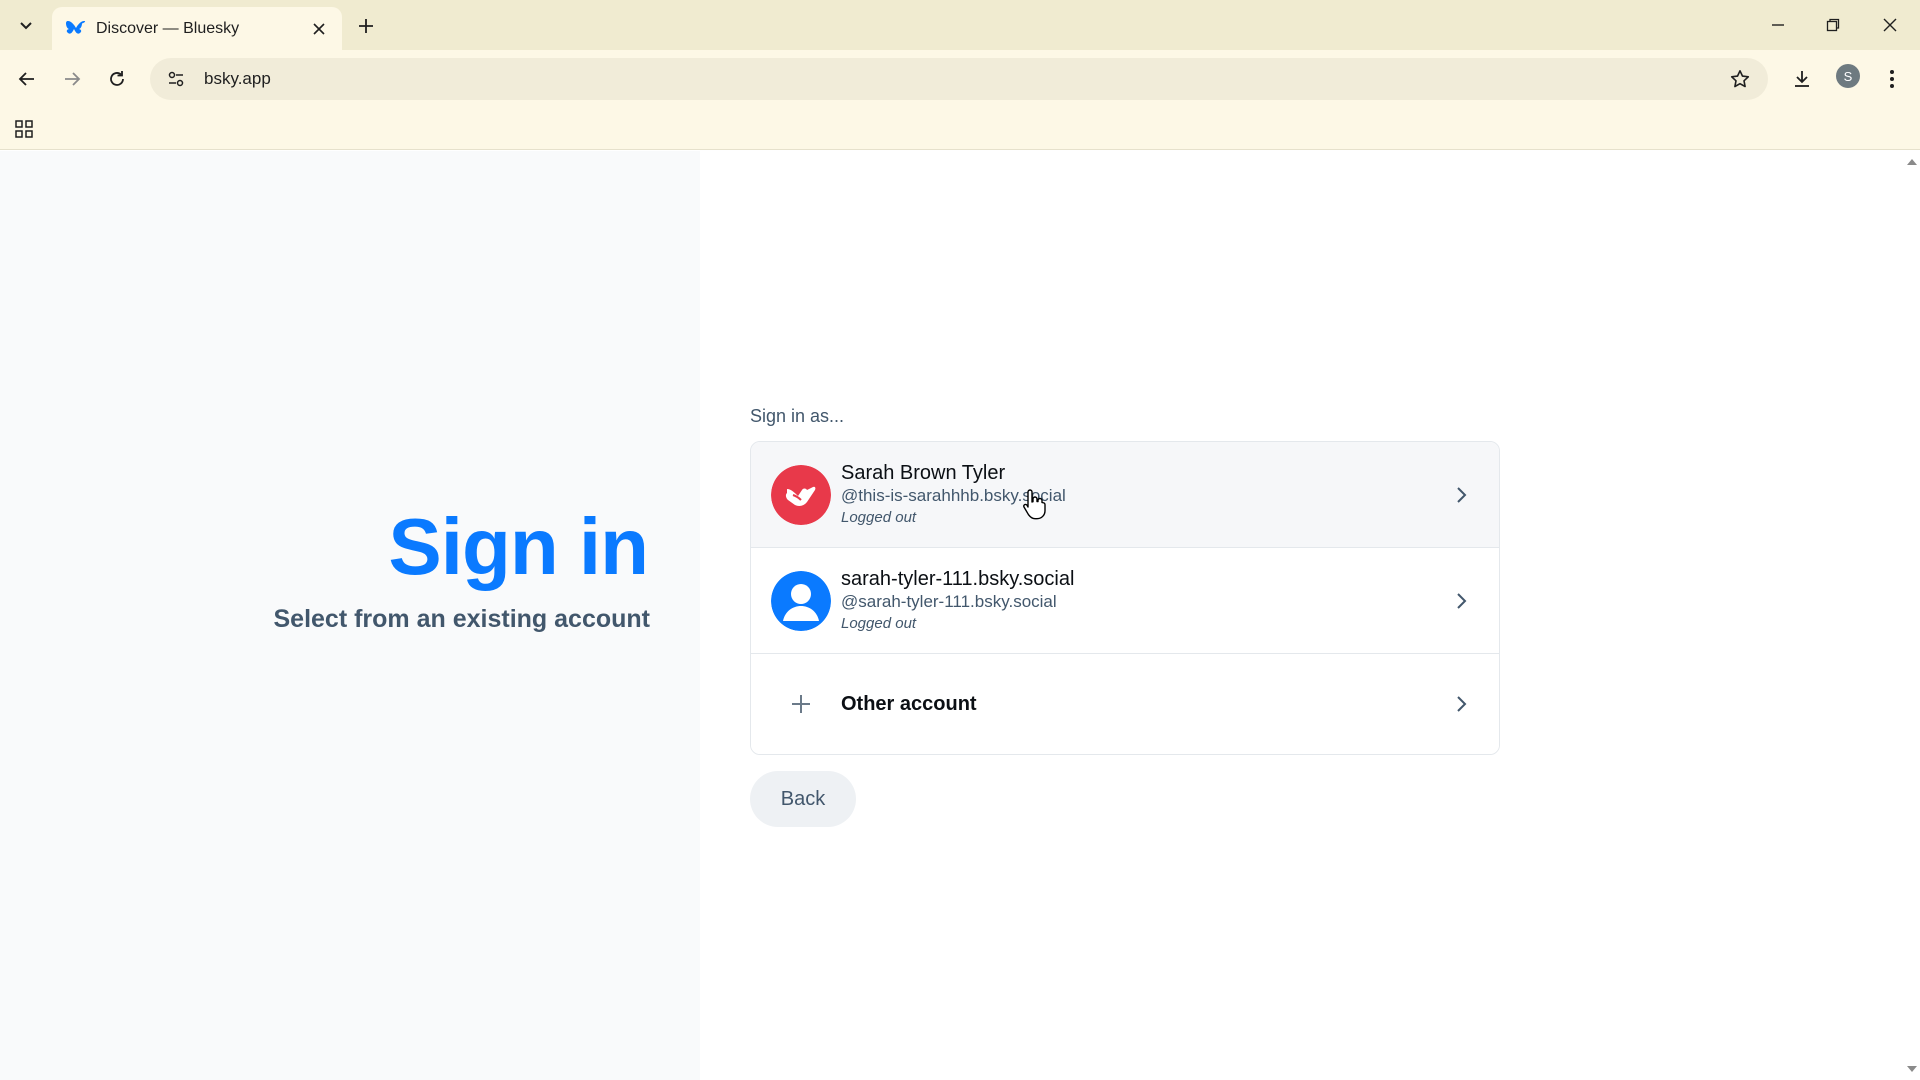  I want to click on tab-close-button, so click(319, 29).